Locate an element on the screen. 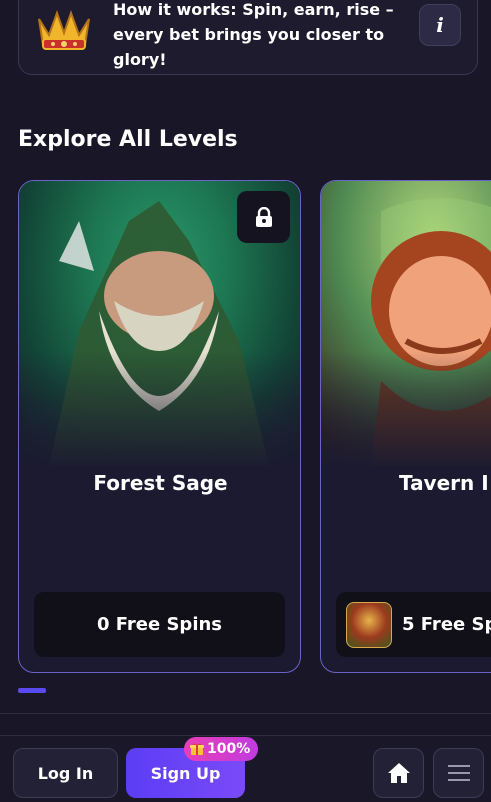  free-spins-label: 5 Free Sp is located at coordinates (413, 624).